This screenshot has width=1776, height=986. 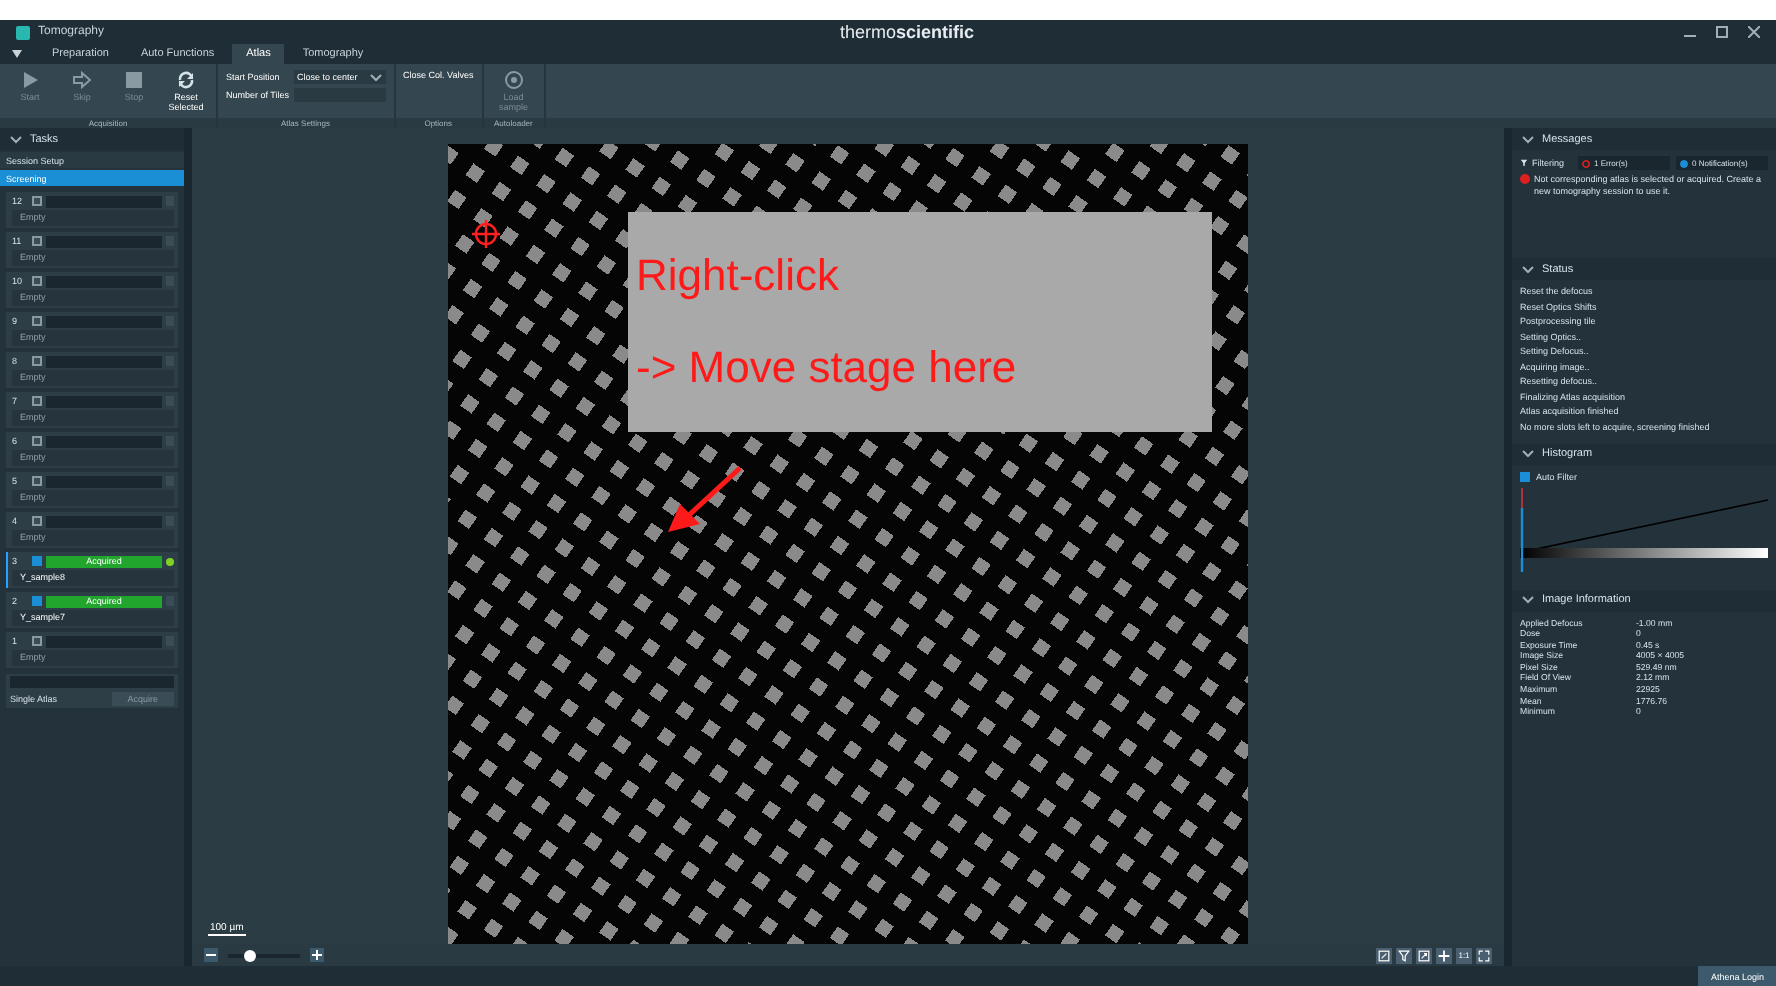 I want to click on app-icon, so click(x=23, y=32).